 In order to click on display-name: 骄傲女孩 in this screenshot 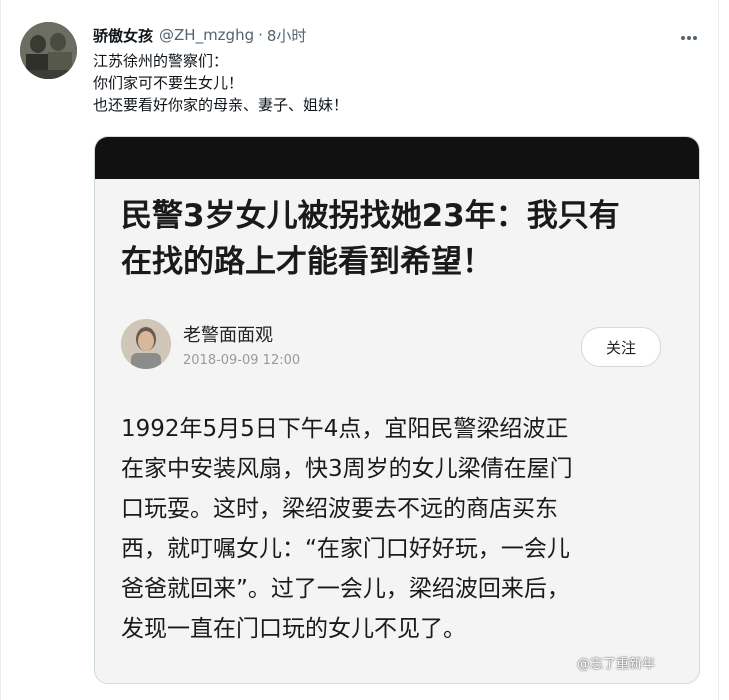, I will do `click(123, 35)`.